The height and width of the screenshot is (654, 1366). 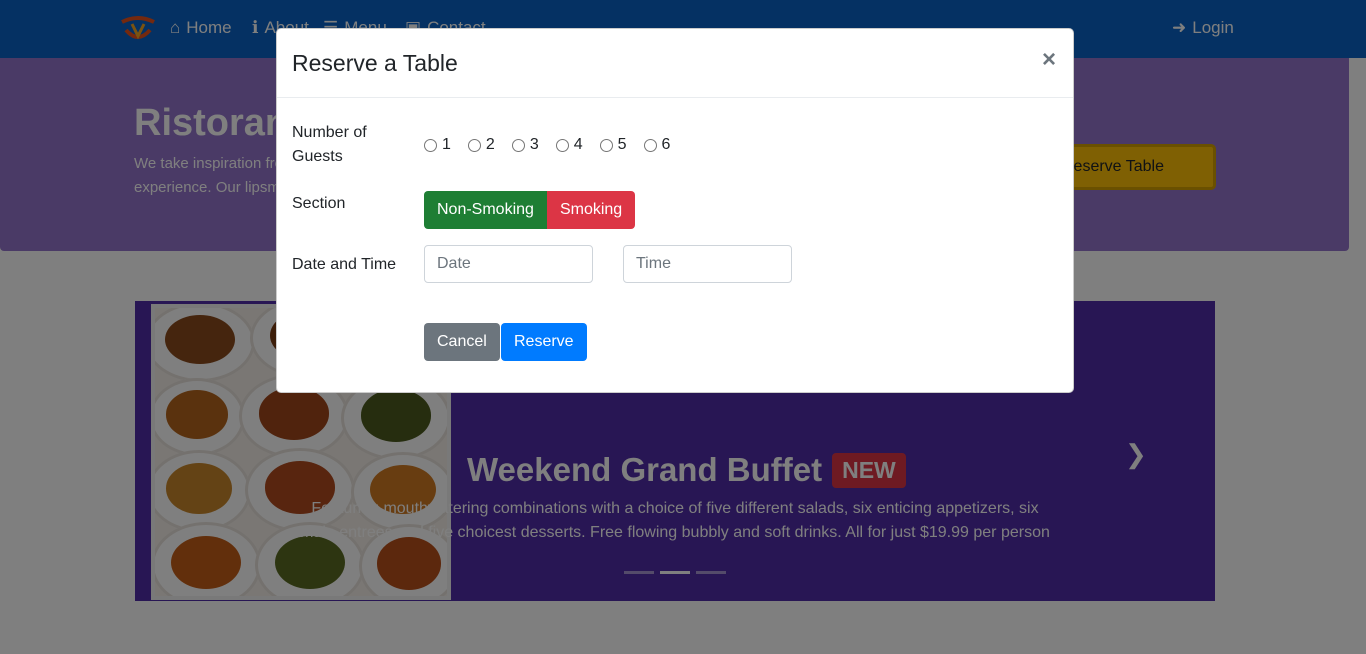 What do you see at coordinates (462, 342) in the screenshot?
I see `cancel-button: Cancel` at bounding box center [462, 342].